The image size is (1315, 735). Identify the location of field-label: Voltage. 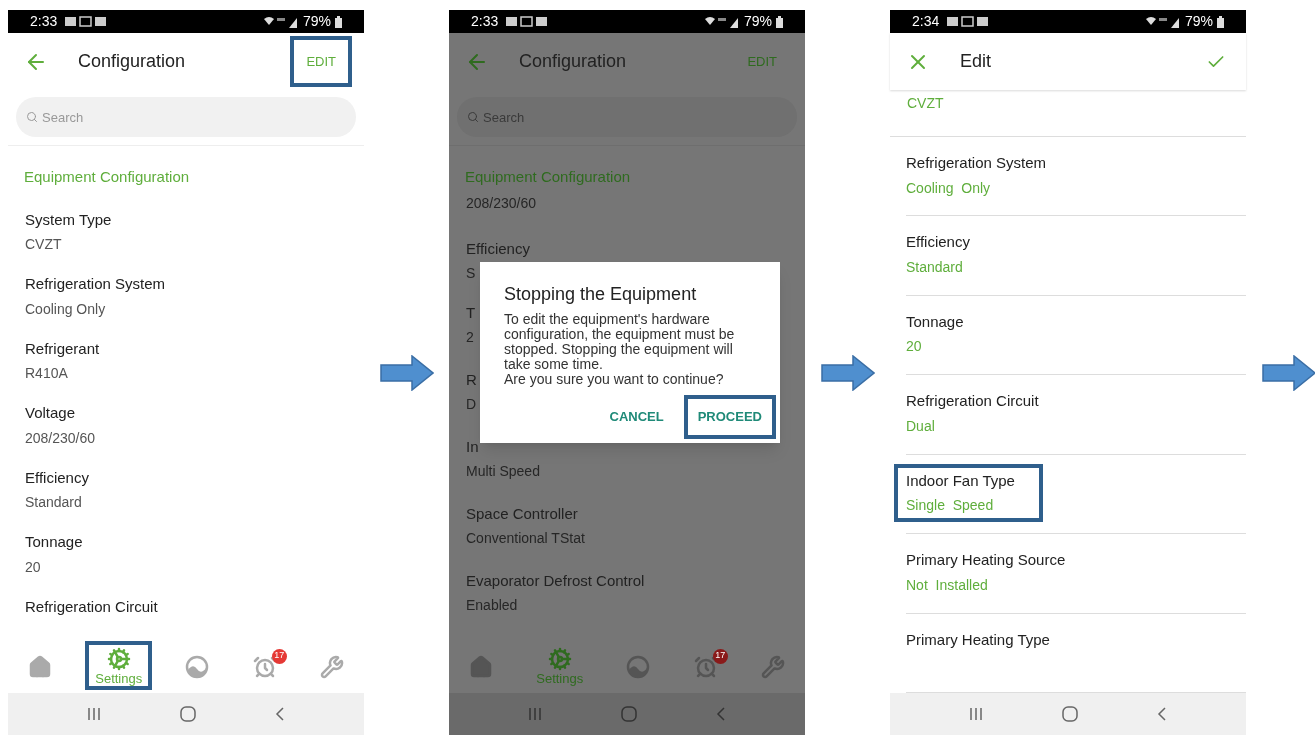
(51, 413).